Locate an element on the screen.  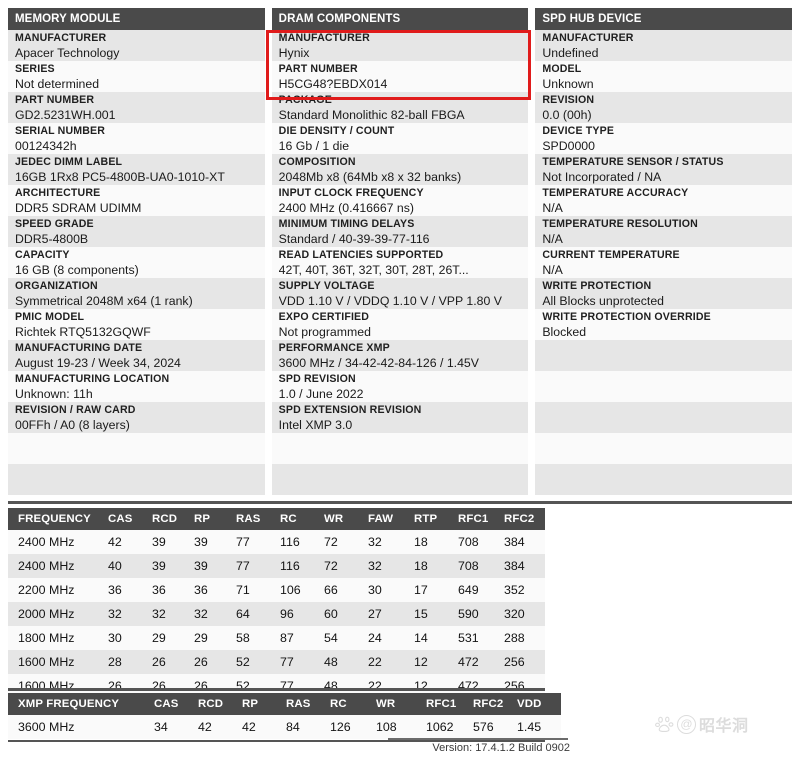
field-label: TEMPERATURE SENSOR / STATUS is located at coordinates (633, 162).